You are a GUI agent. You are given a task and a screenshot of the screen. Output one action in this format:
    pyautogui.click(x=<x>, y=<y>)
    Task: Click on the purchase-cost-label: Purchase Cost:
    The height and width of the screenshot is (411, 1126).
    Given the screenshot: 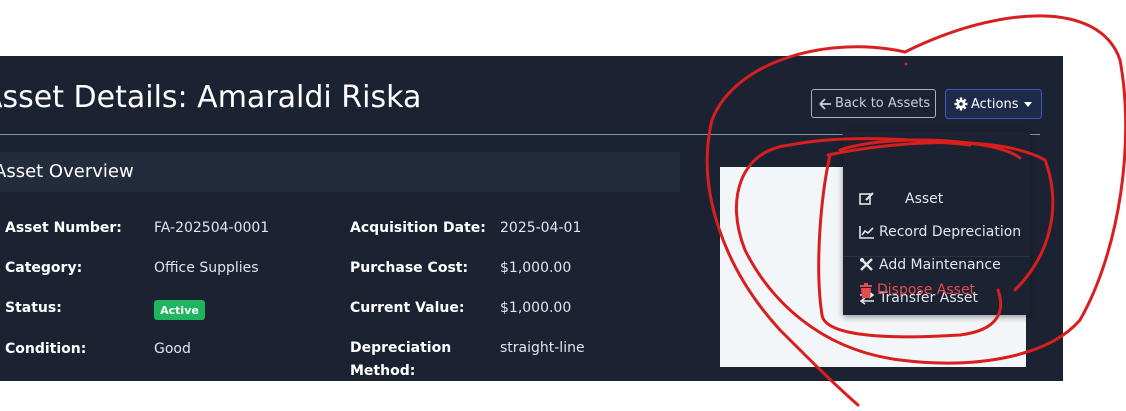 What is the action you would take?
    pyautogui.click(x=409, y=268)
    